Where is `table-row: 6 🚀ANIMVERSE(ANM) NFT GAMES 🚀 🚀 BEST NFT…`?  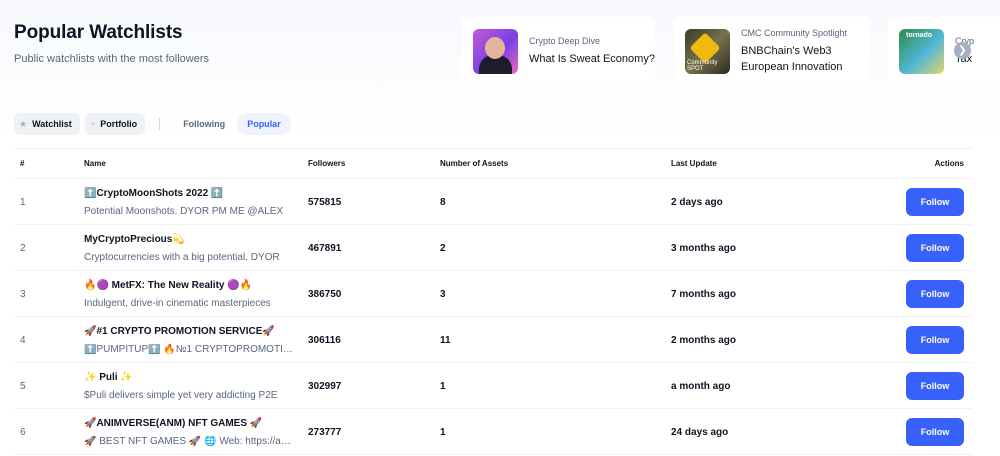 table-row: 6 🚀ANIMVERSE(ANM) NFT GAMES 🚀 🚀 BEST NFT… is located at coordinates (493, 432).